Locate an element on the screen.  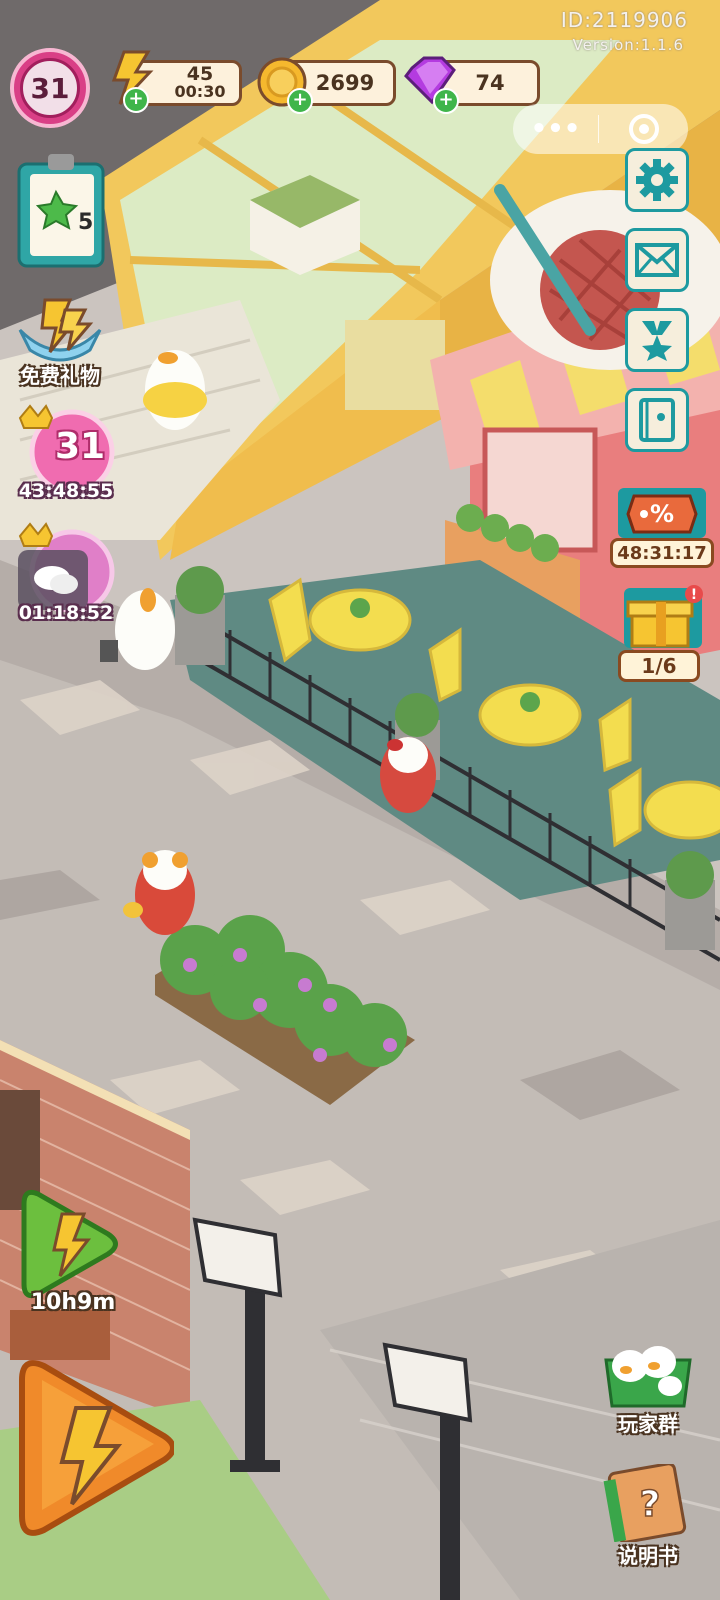
discount-sale-button: % 48:31:17 is located at coordinates (662, 527).